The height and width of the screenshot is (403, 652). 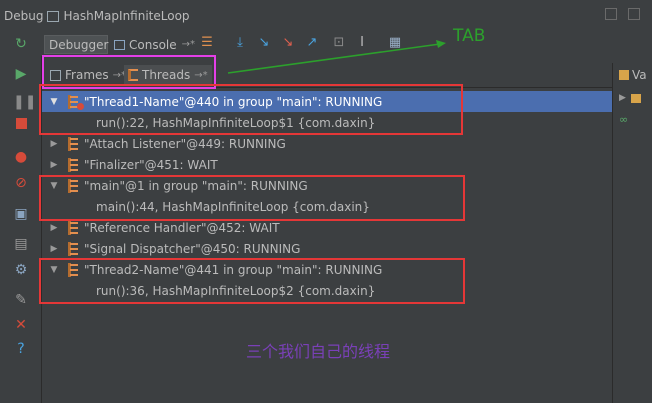 I want to click on threads-note: 三个我们自己的线程, so click(x=318, y=351).